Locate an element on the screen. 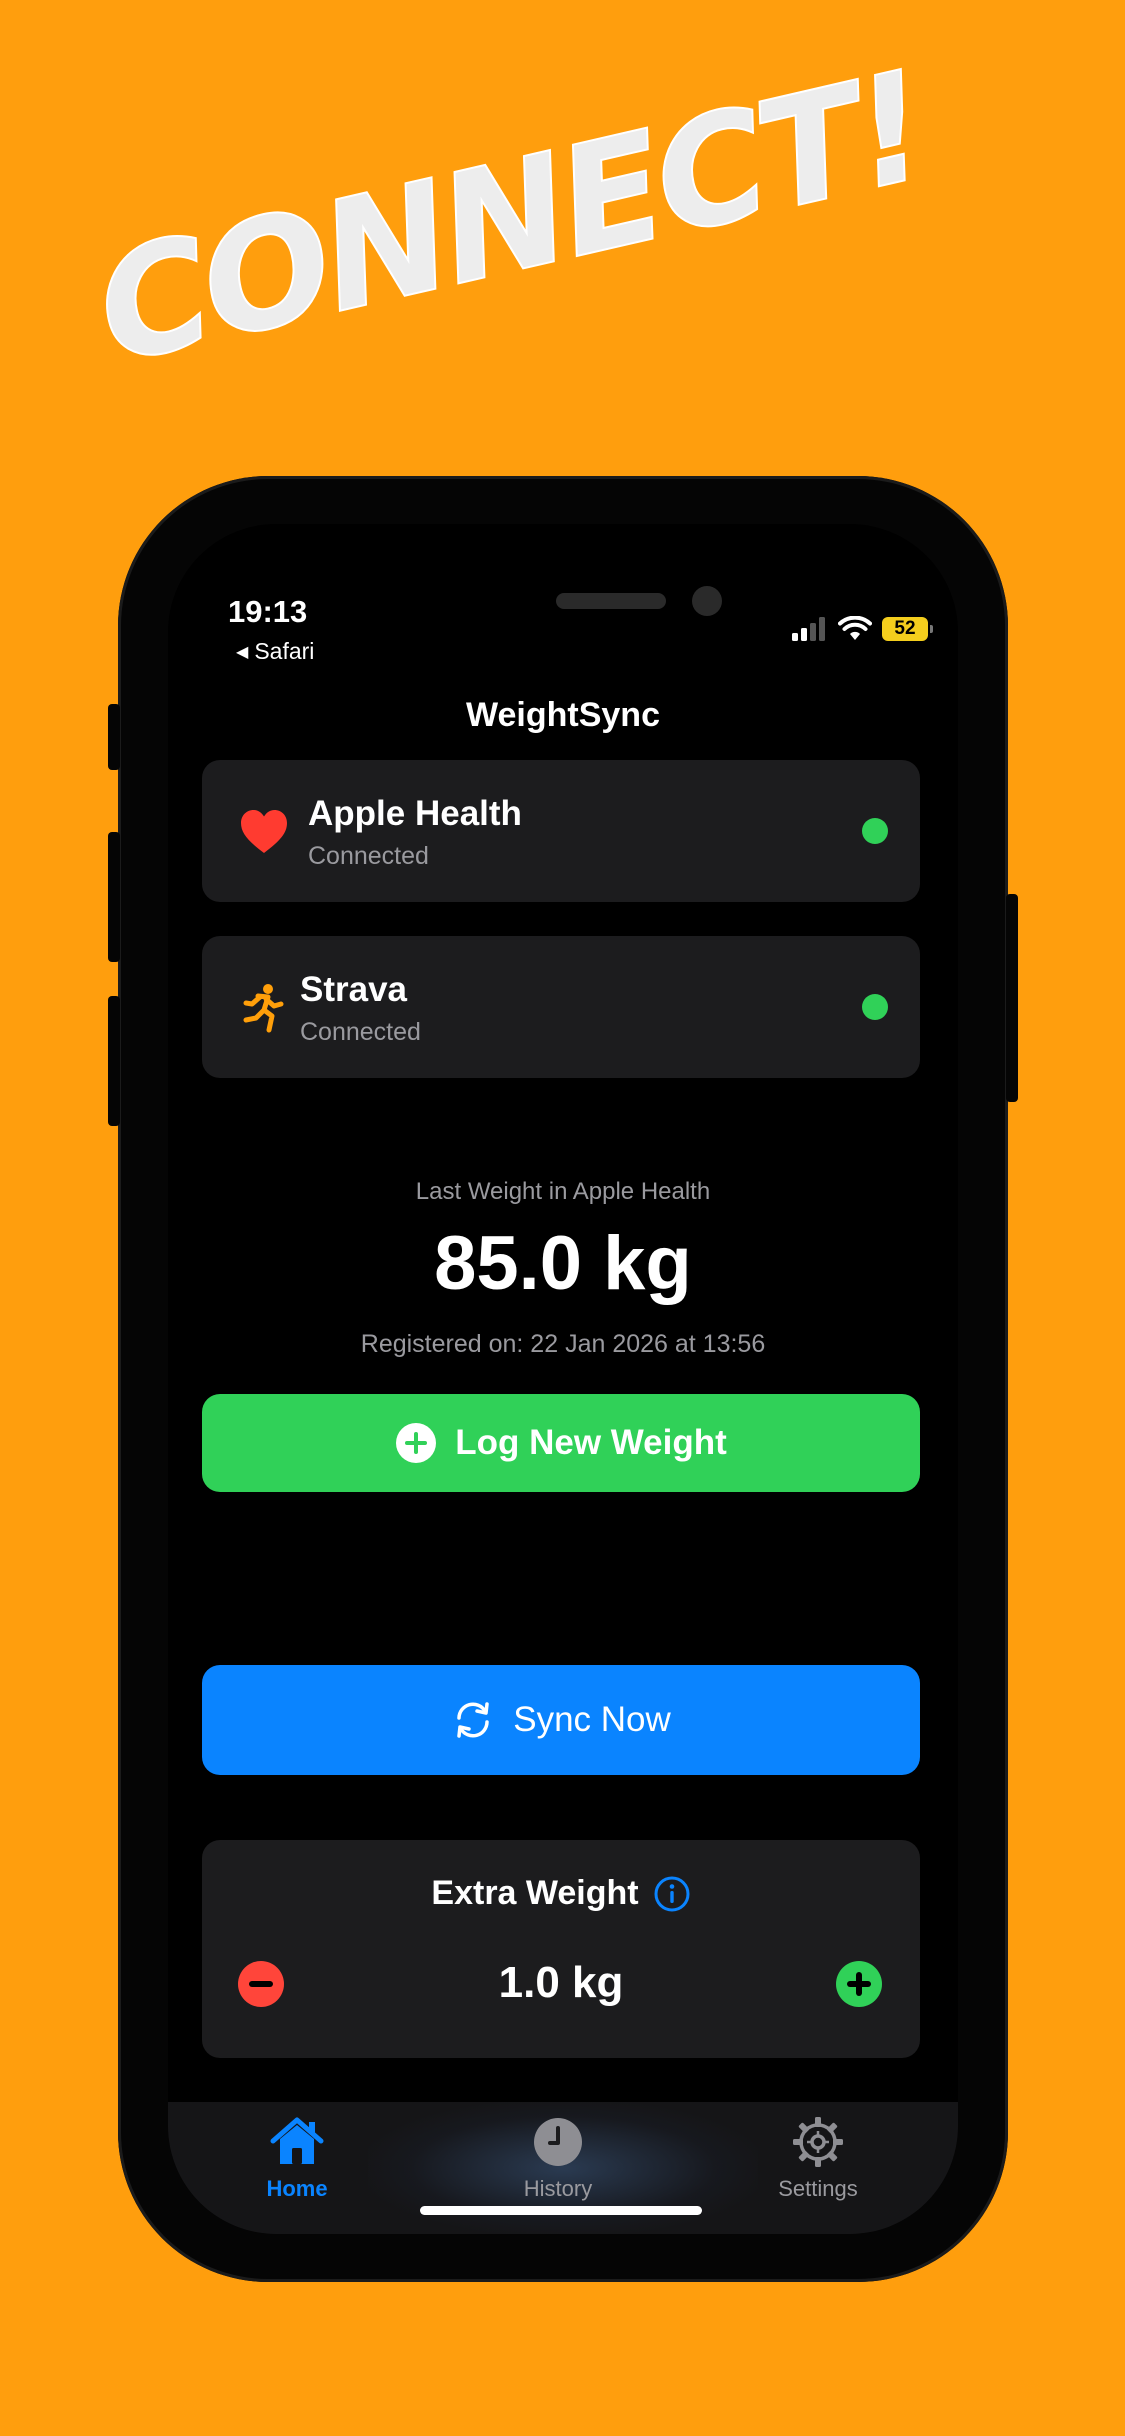 This screenshot has height=2436, width=1125. runner-icon is located at coordinates (263, 1008).